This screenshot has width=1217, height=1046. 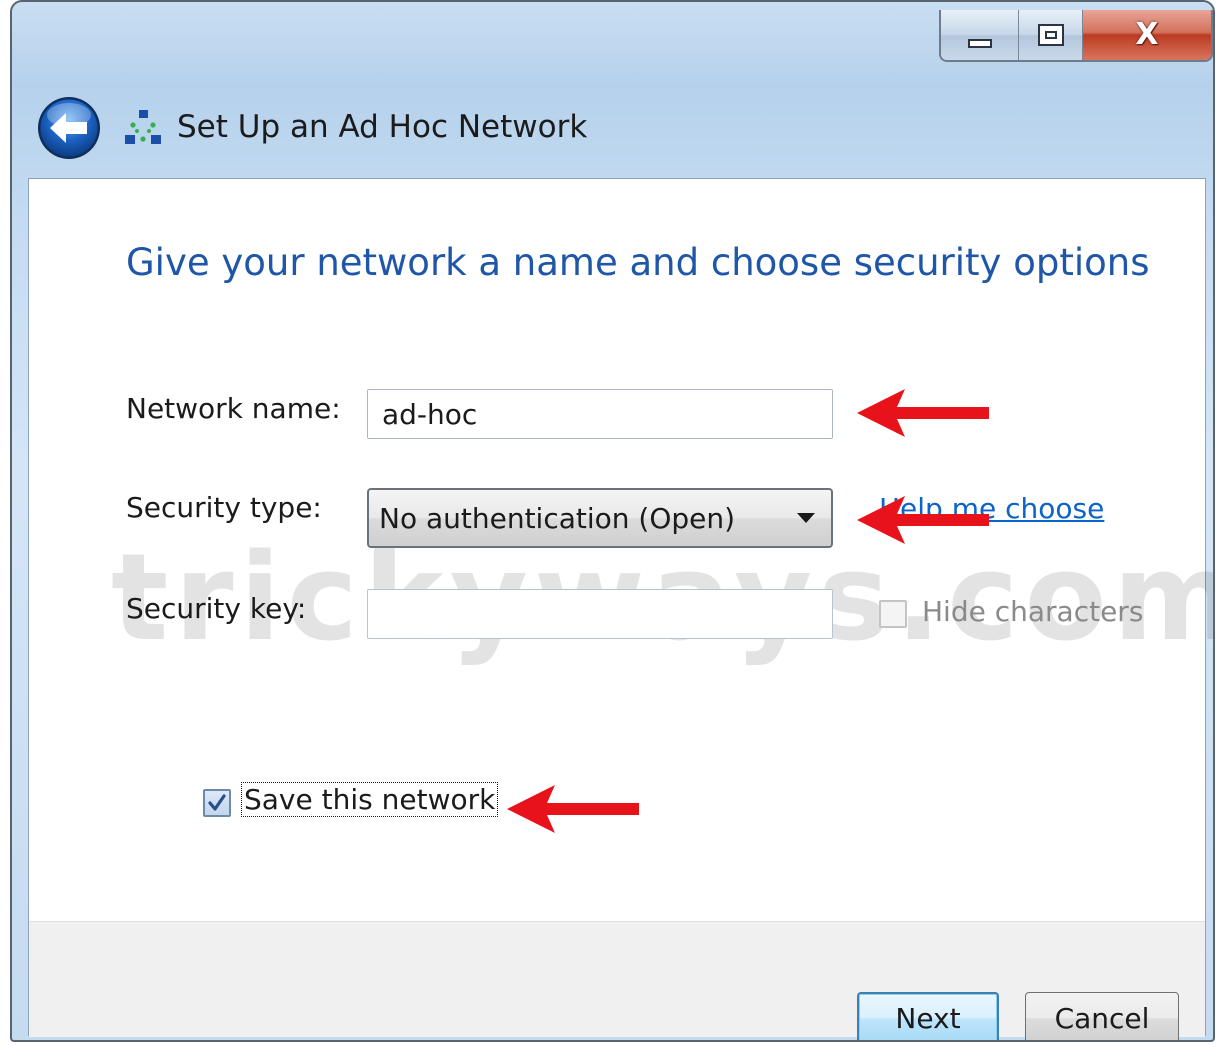 I want to click on close-icon: X, so click(x=1147, y=34).